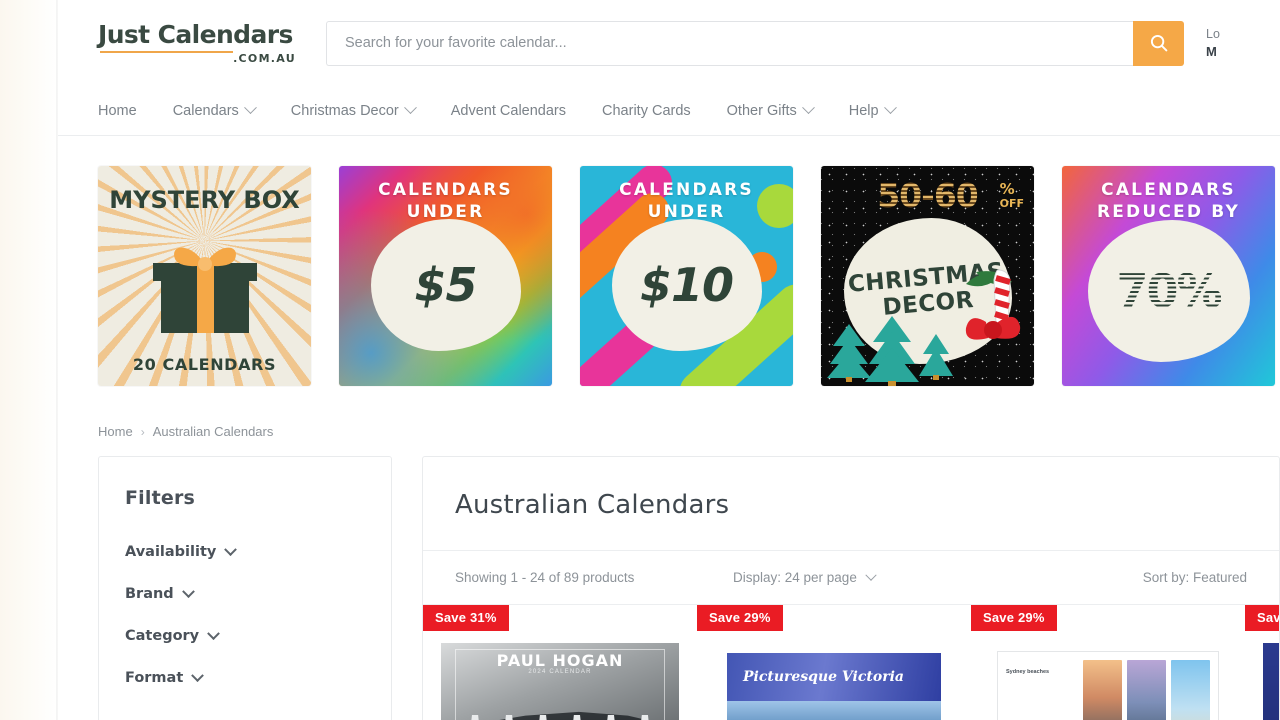 This screenshot has height=720, width=1280. I want to click on candy-cane-bow-icon, so click(993, 304).